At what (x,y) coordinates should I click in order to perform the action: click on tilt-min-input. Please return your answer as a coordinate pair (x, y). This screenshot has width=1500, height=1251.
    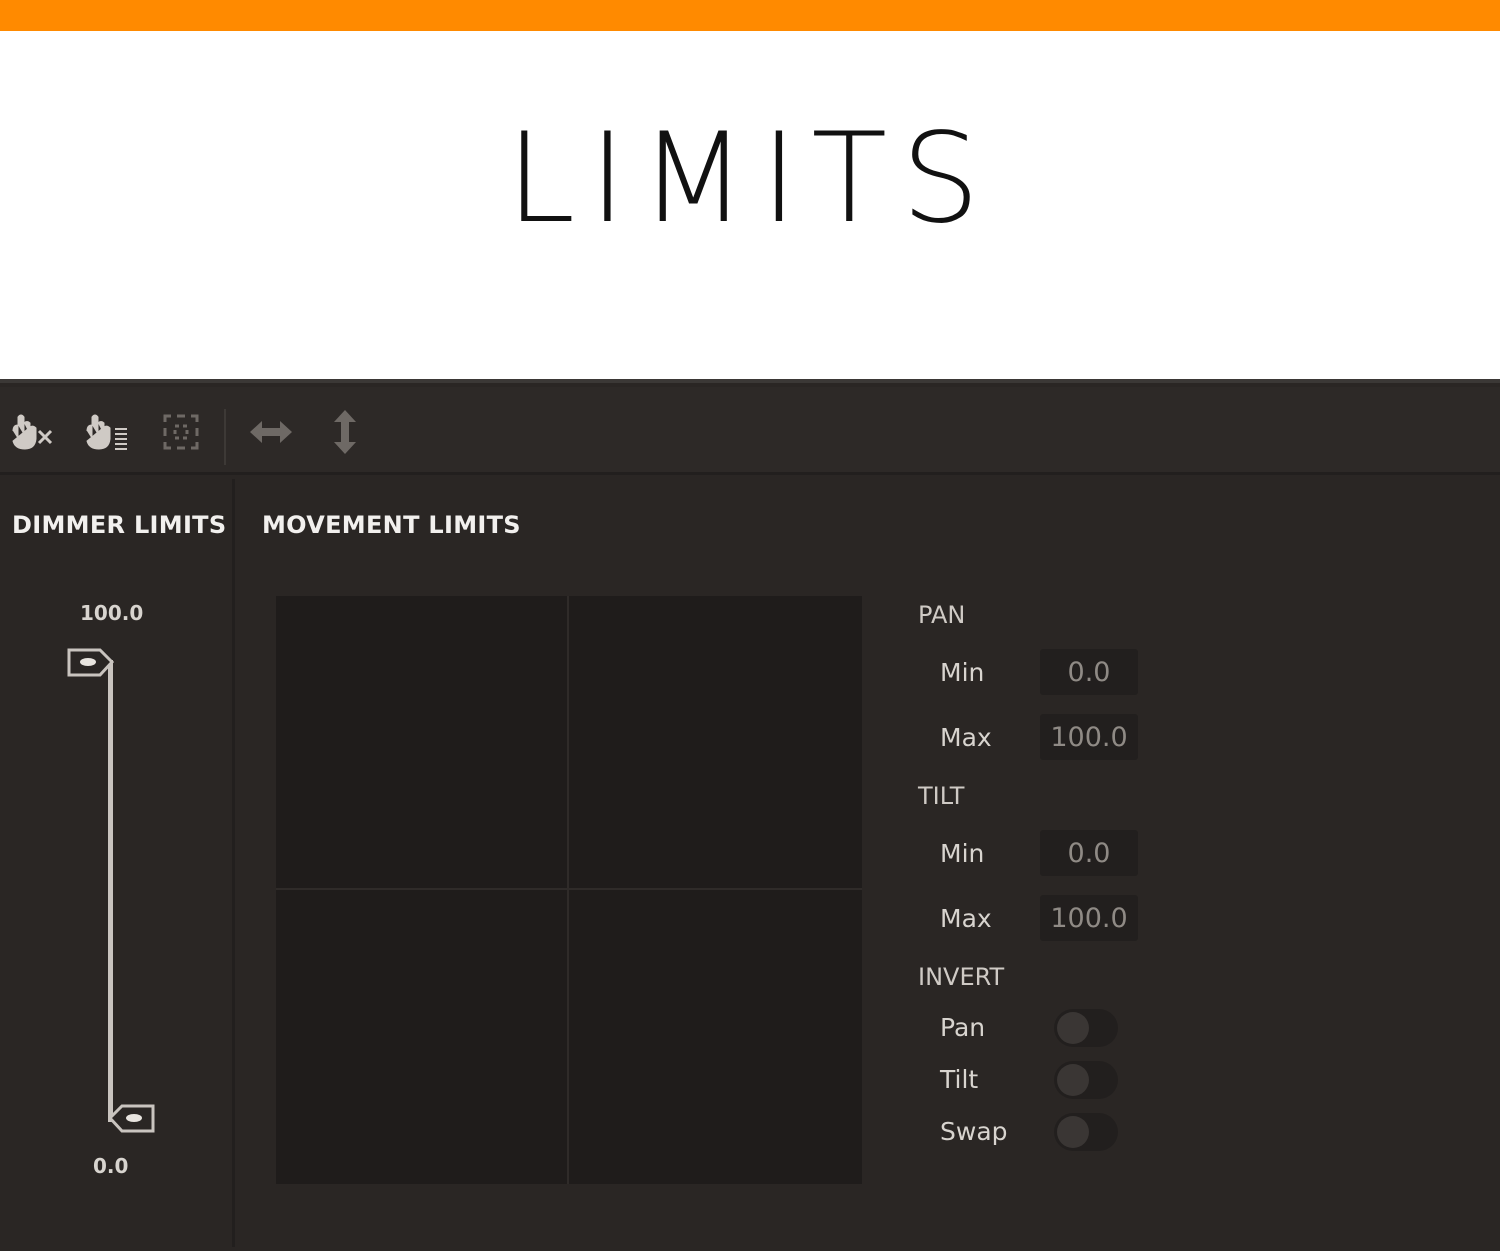
    Looking at the image, I should click on (1089, 853).